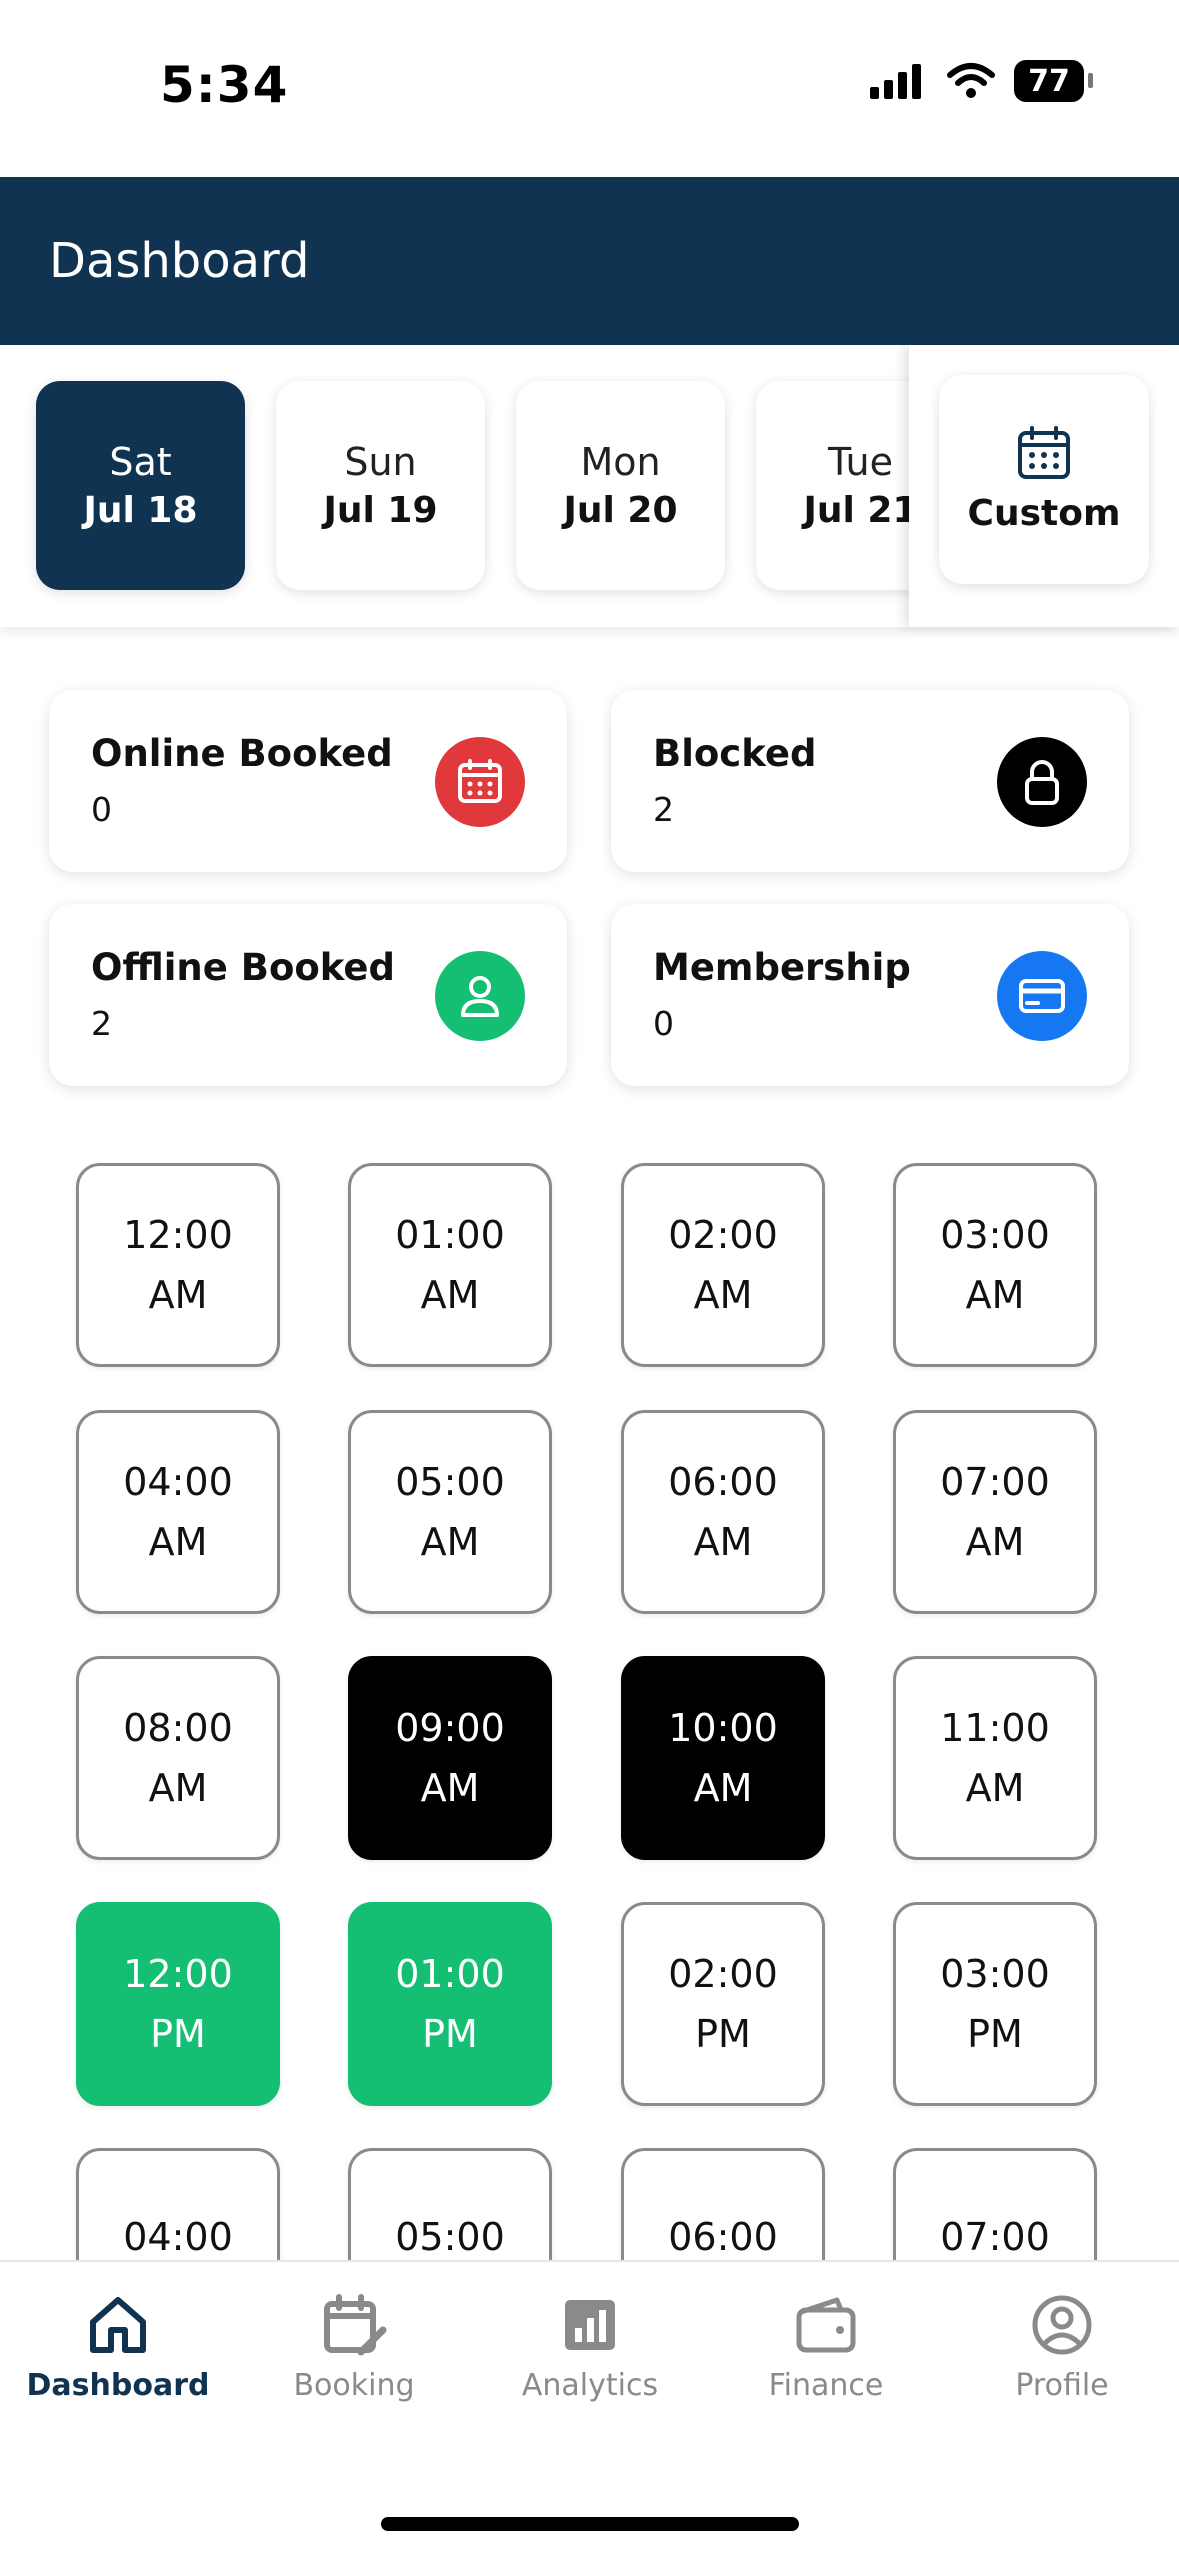 The image size is (1179, 2558). I want to click on nav-analytics: Analytics, so click(590, 2347).